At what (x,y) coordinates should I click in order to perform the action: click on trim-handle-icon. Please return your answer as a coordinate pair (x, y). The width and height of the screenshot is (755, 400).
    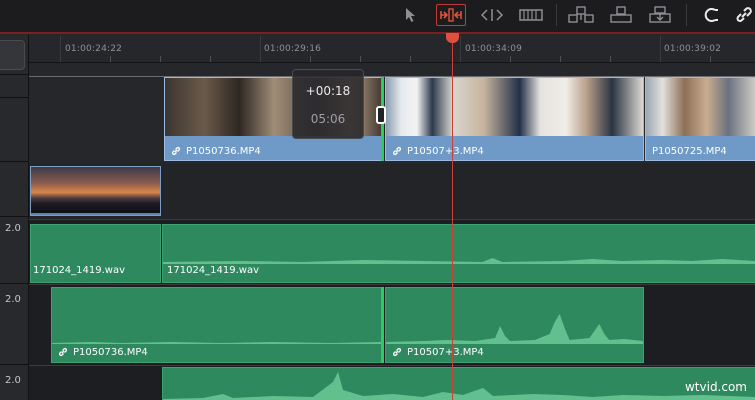
    Looking at the image, I should click on (381, 115).